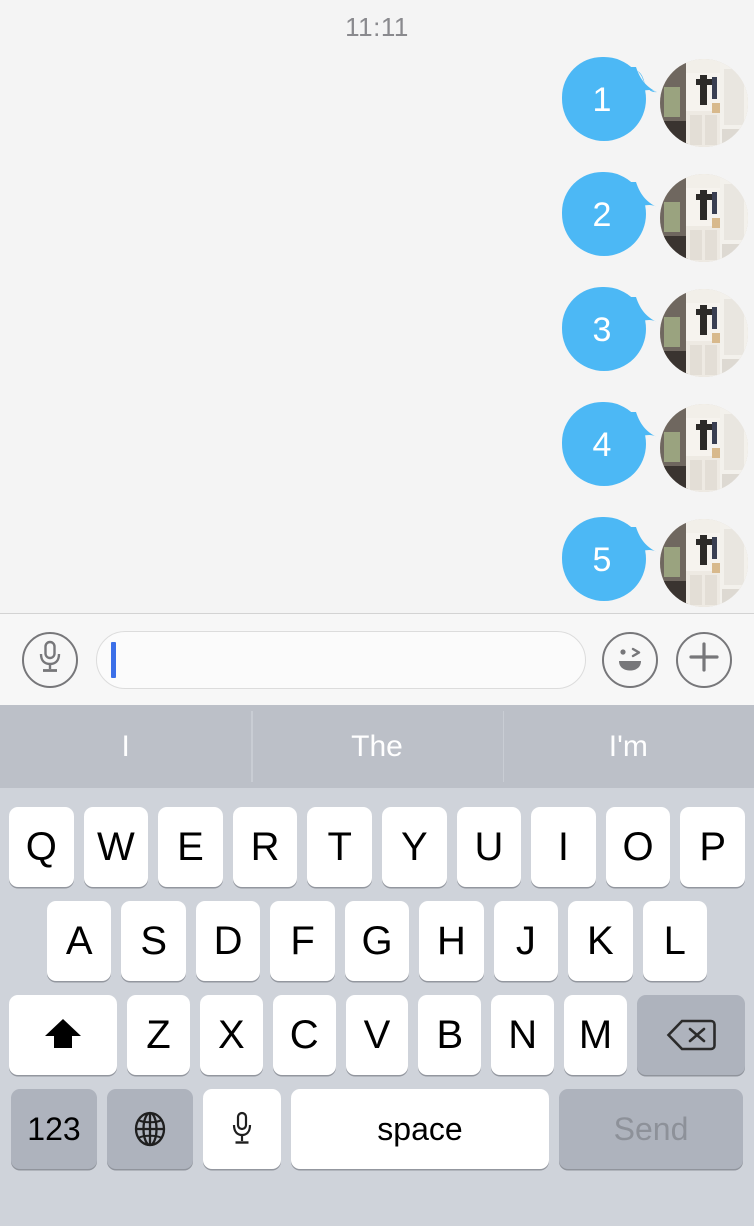 The image size is (754, 1226). I want to click on key-f: F, so click(302, 941).